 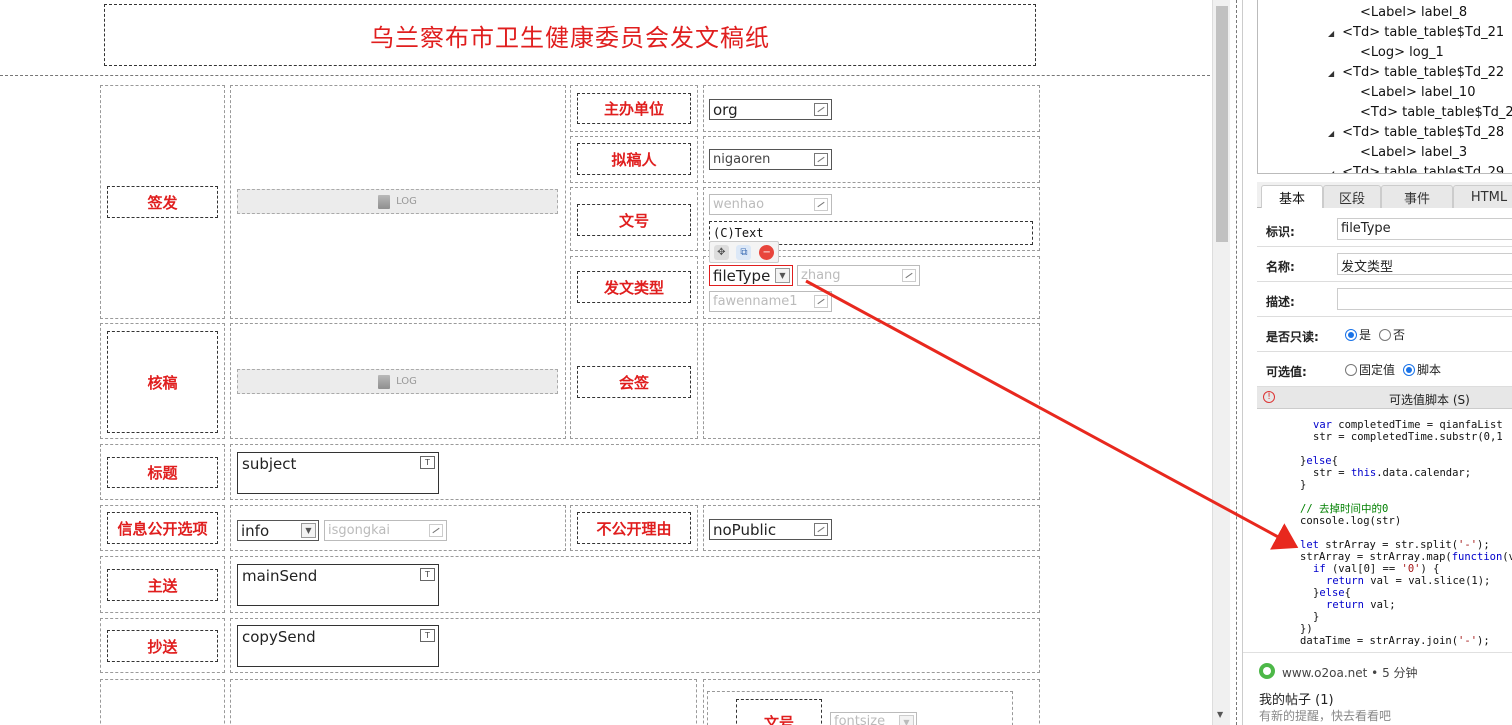 I want to click on label-xinxi: 信息公开选项, so click(x=162, y=528).